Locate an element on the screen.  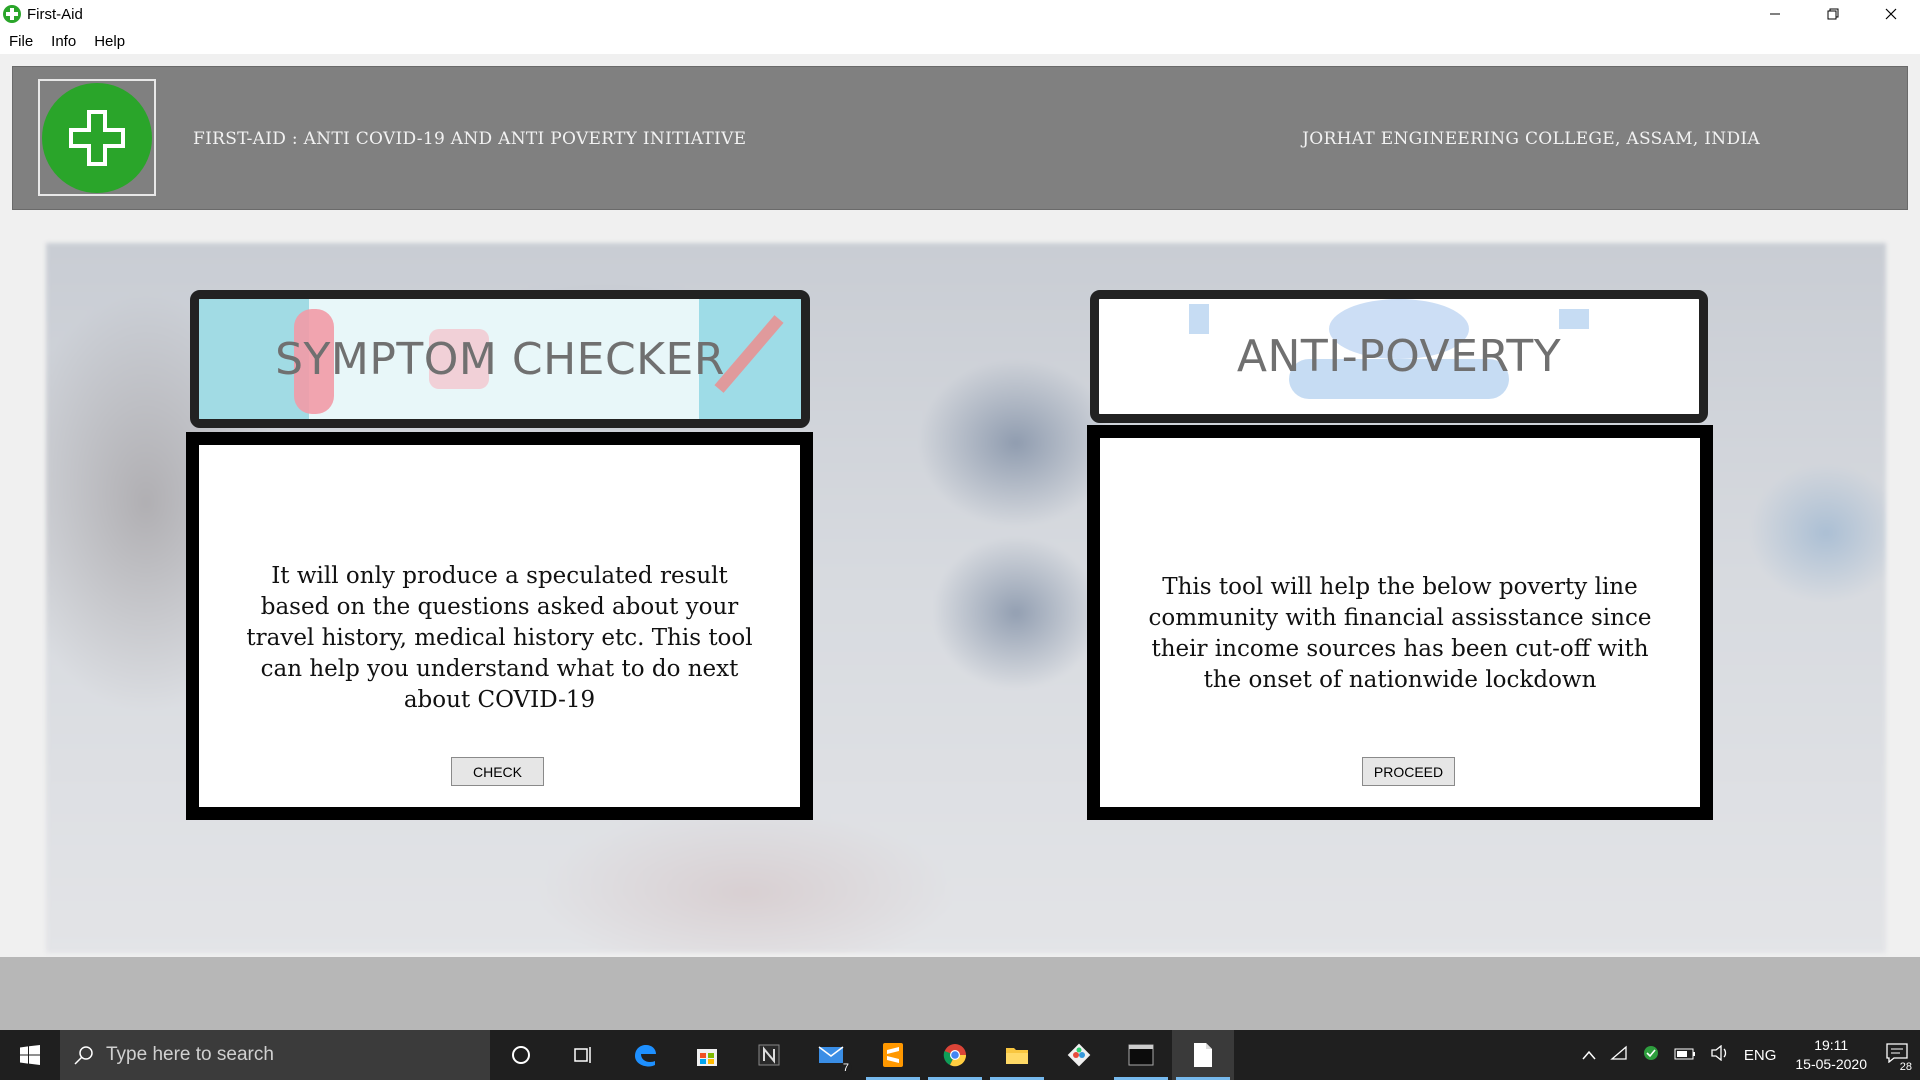
anti-poverty-title: ANTI-POVERTY is located at coordinates (1399, 356).